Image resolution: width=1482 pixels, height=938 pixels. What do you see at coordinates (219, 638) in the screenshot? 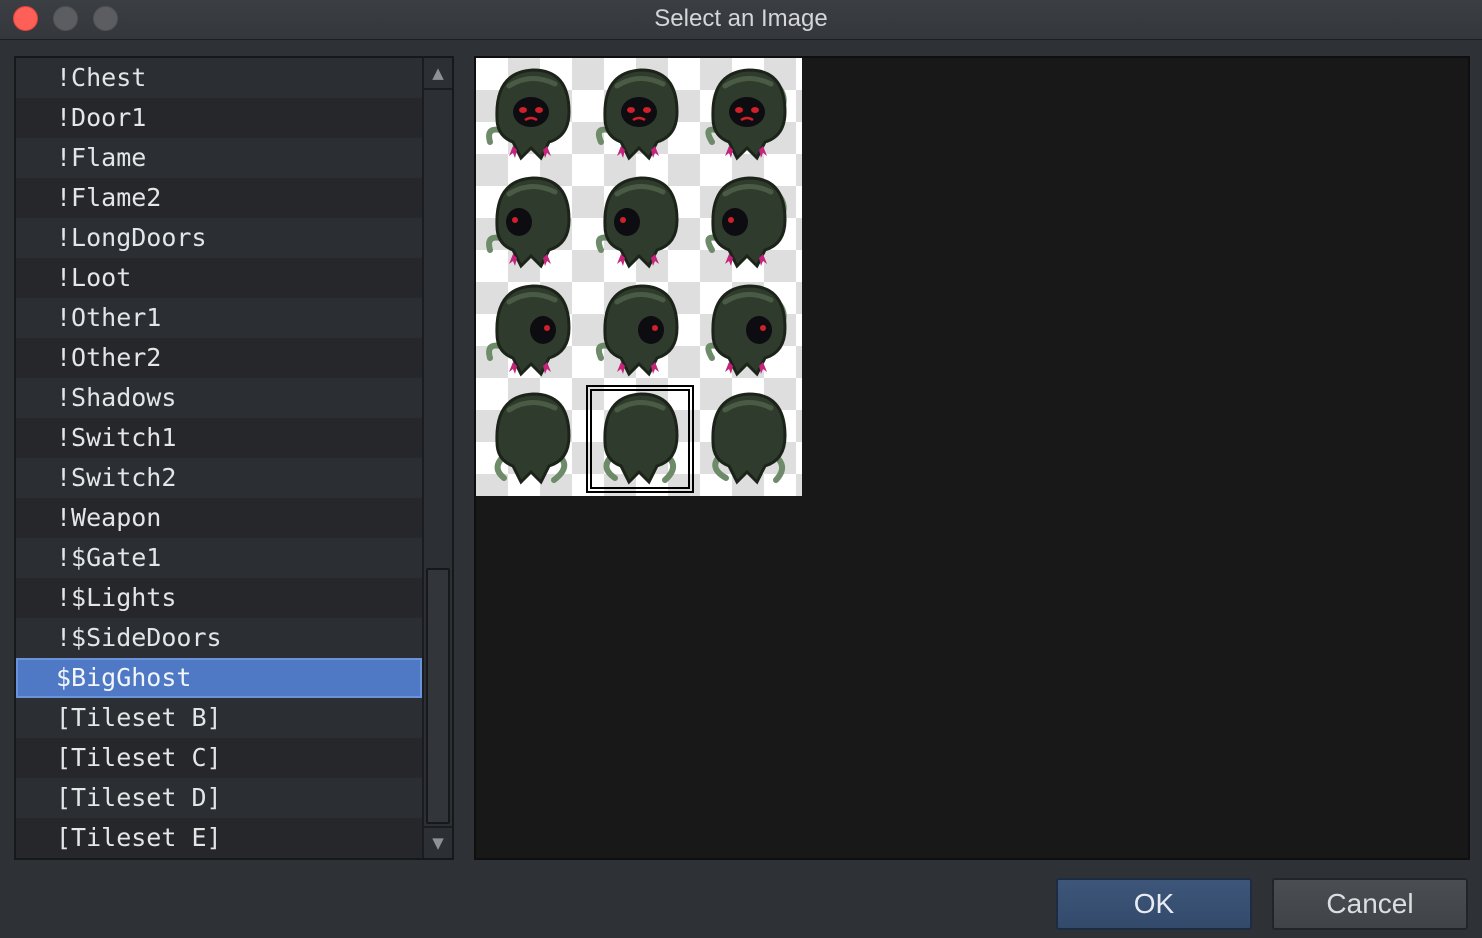
I see `list-item: !$SideDoors` at bounding box center [219, 638].